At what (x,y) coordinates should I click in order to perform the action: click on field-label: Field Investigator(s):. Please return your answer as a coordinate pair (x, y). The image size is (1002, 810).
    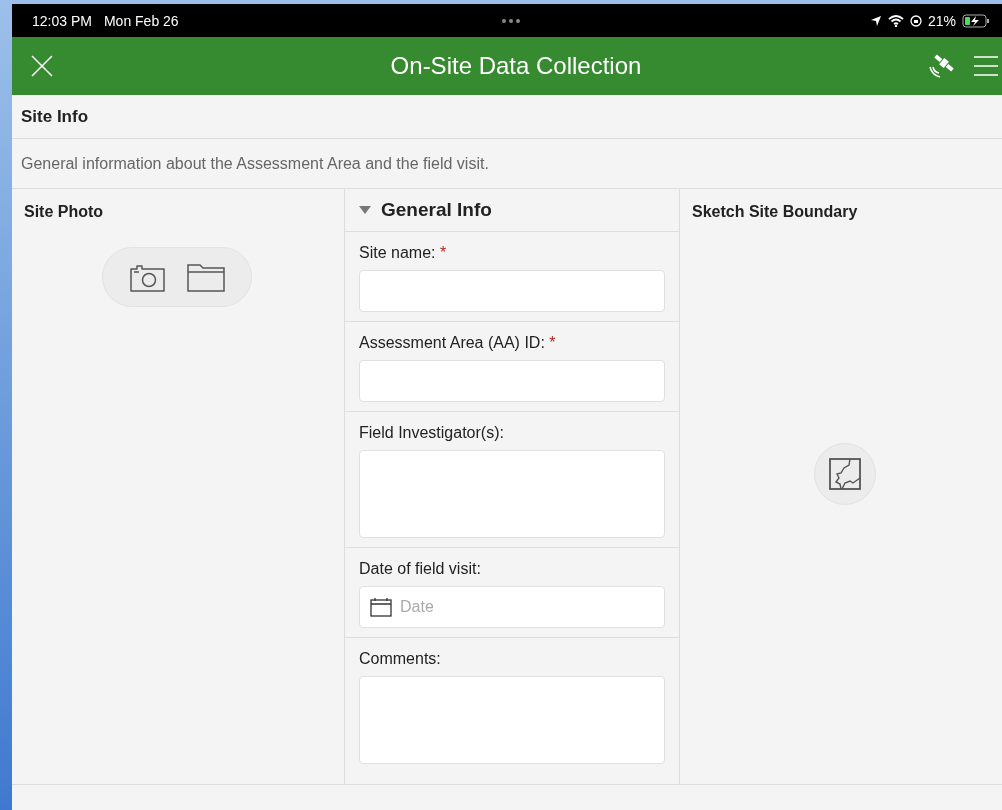
    Looking at the image, I should click on (432, 433).